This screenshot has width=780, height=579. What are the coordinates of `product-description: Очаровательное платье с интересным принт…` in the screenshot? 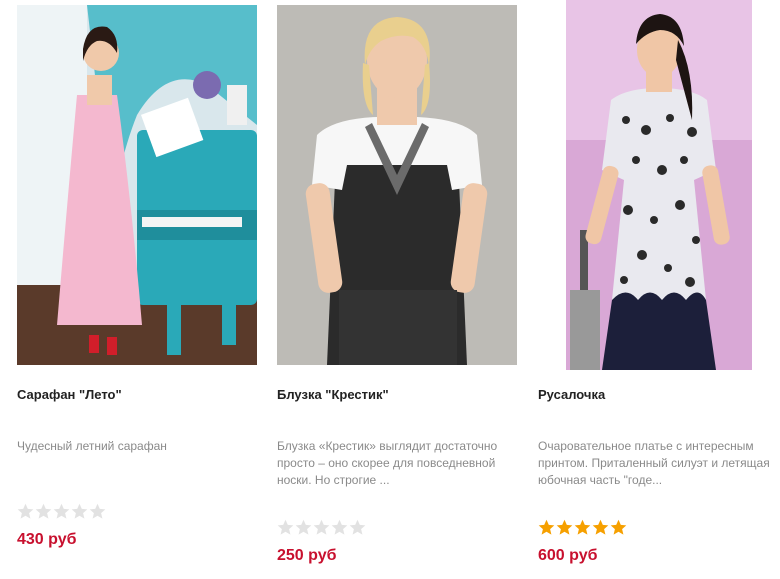 It's located at (654, 463).